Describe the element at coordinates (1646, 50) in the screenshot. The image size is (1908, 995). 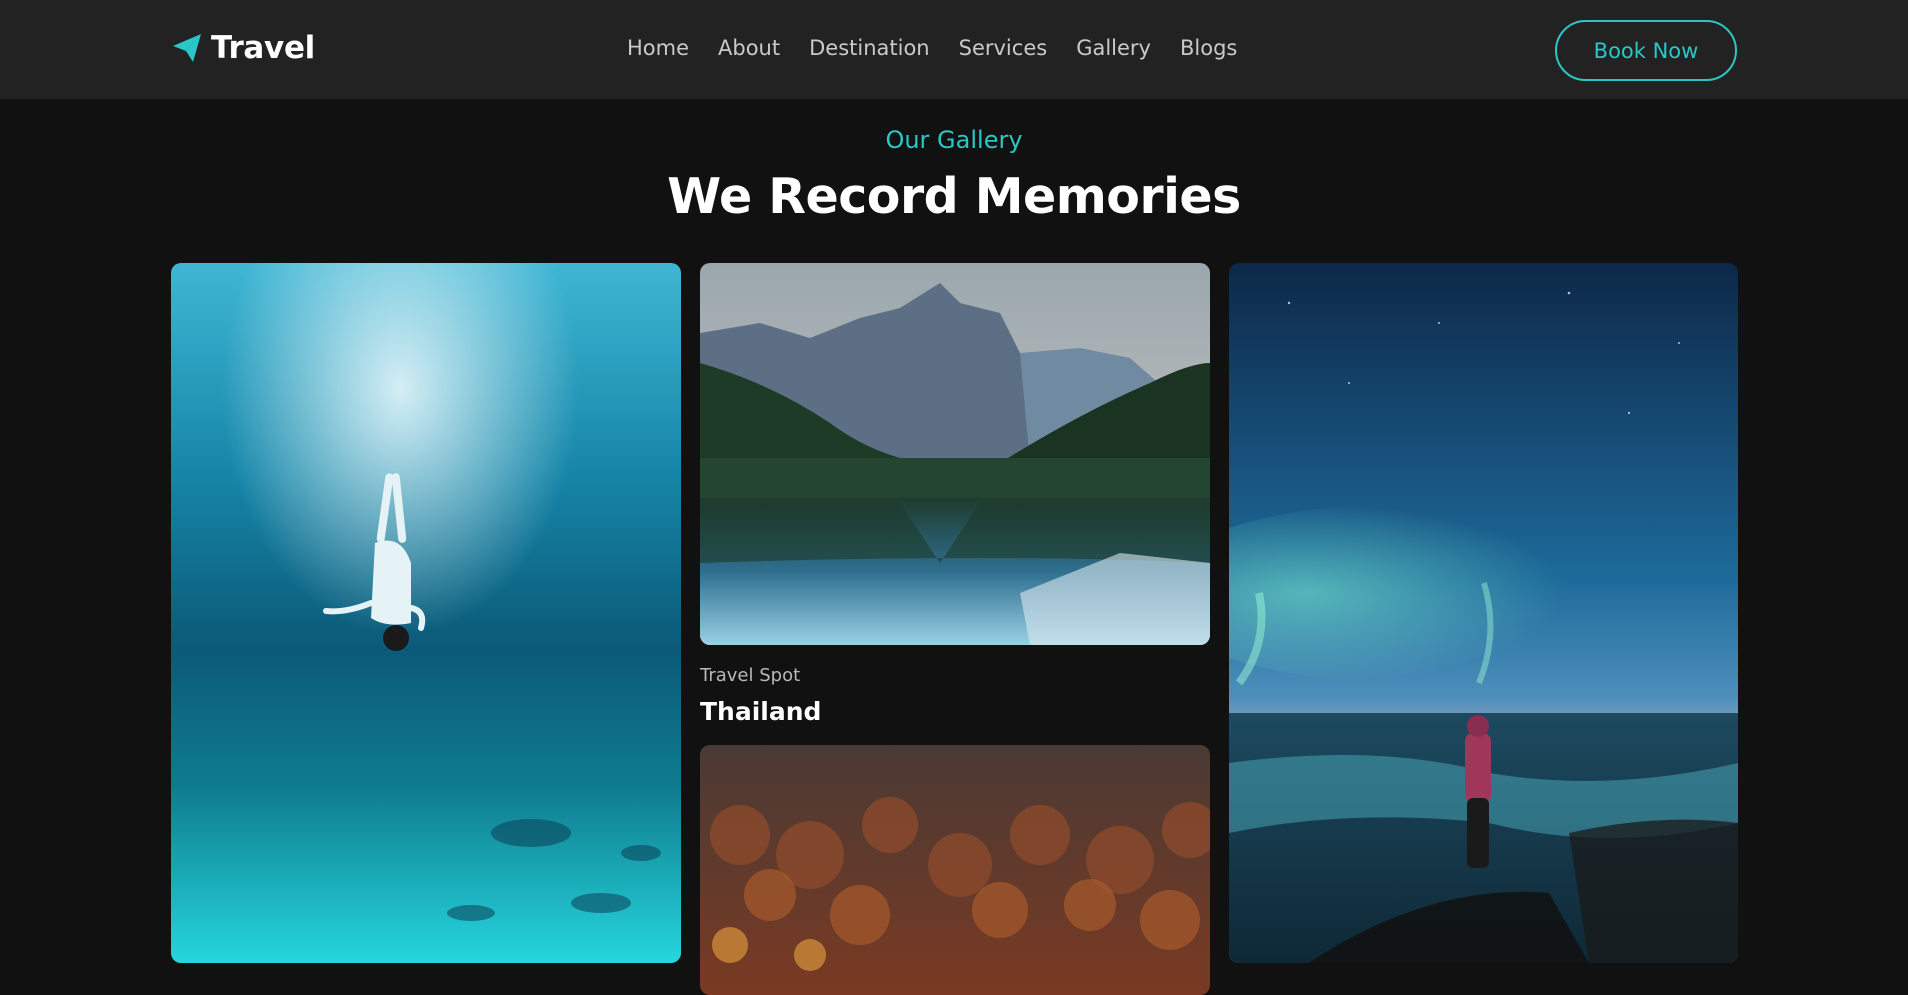
I see `book-now-button: Book Now` at that location.